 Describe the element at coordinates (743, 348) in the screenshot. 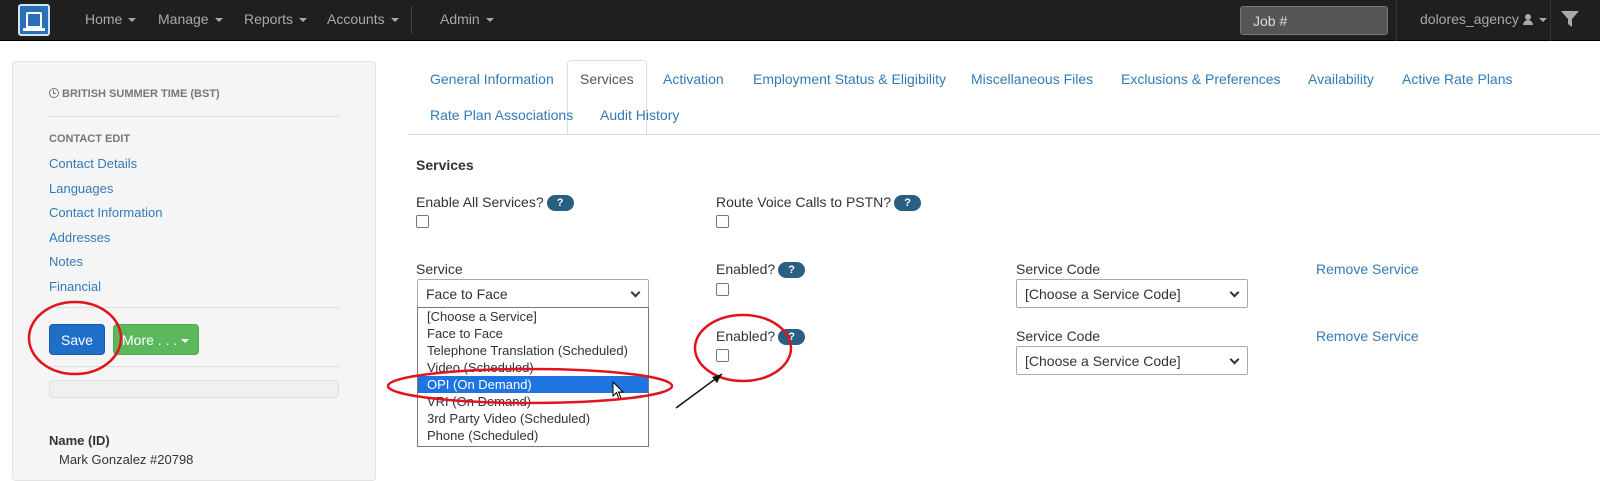

I see `annotation-circle-checkbox` at that location.